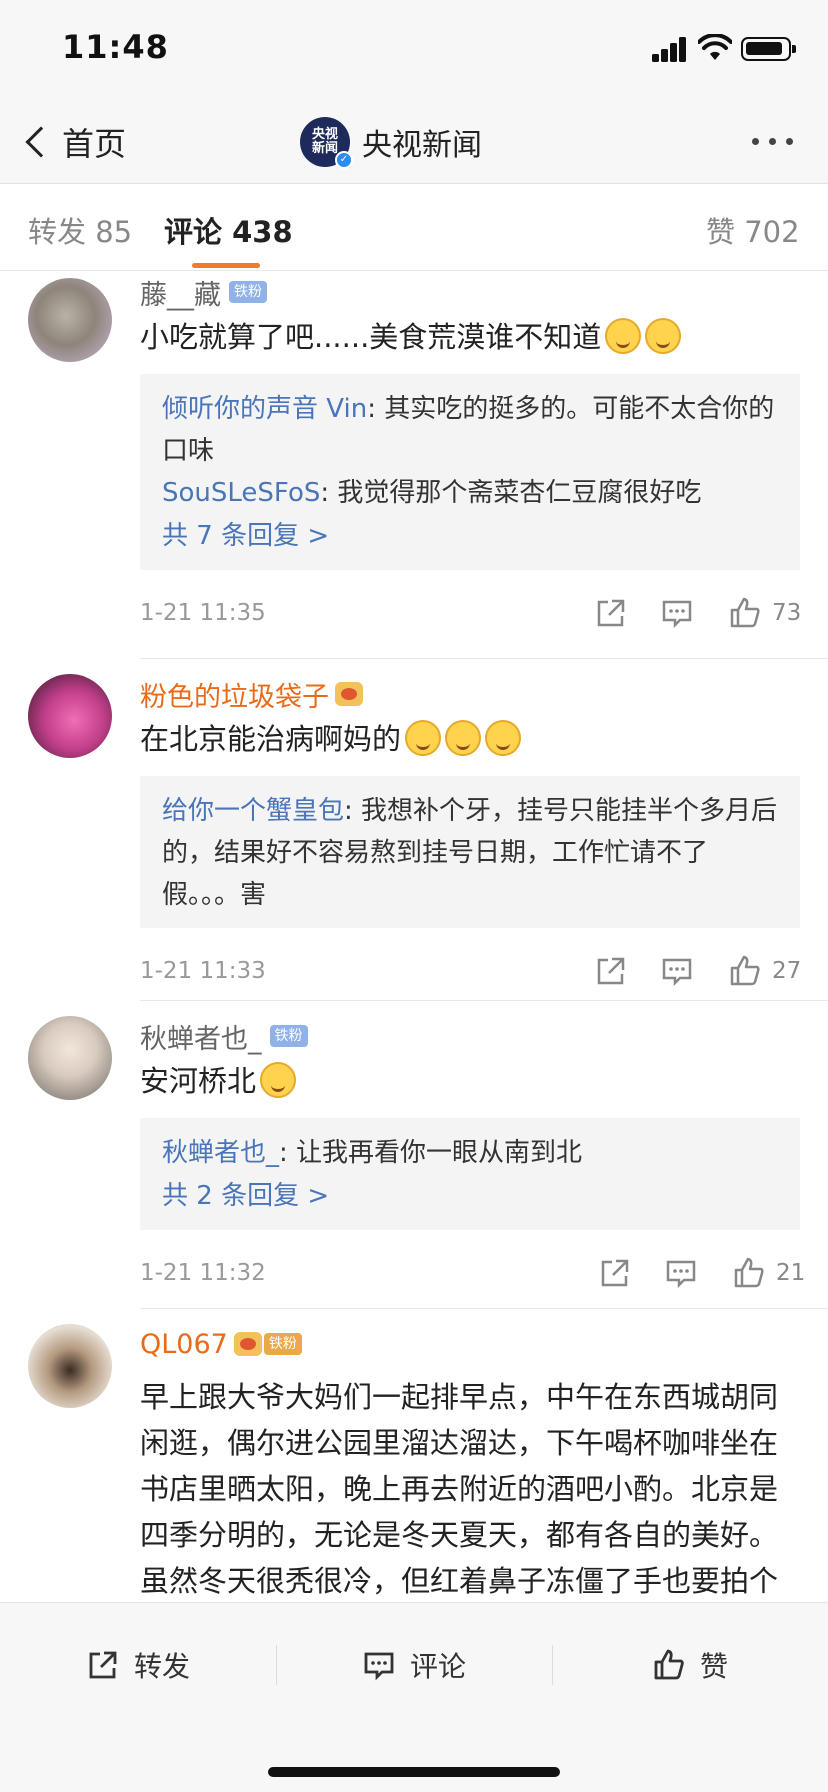 The image size is (828, 1792). I want to click on comment-username: 藤__藏, so click(180, 292).